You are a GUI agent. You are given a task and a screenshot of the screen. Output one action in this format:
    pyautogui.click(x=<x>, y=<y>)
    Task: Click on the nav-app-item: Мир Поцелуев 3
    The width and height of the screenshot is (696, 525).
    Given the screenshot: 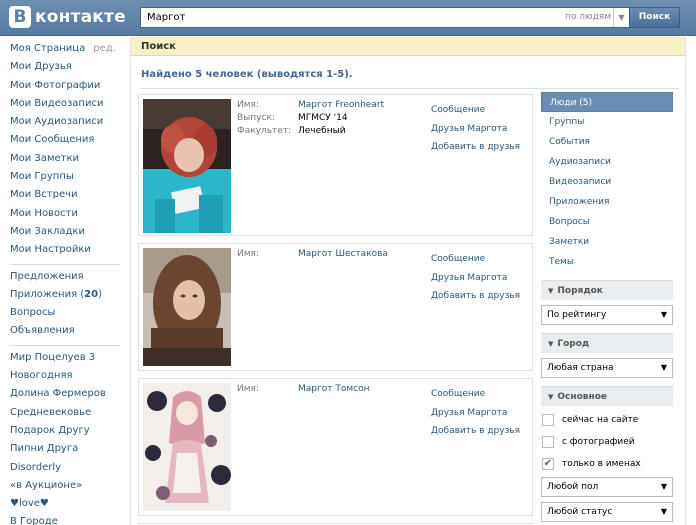 What is the action you would take?
    pyautogui.click(x=65, y=358)
    